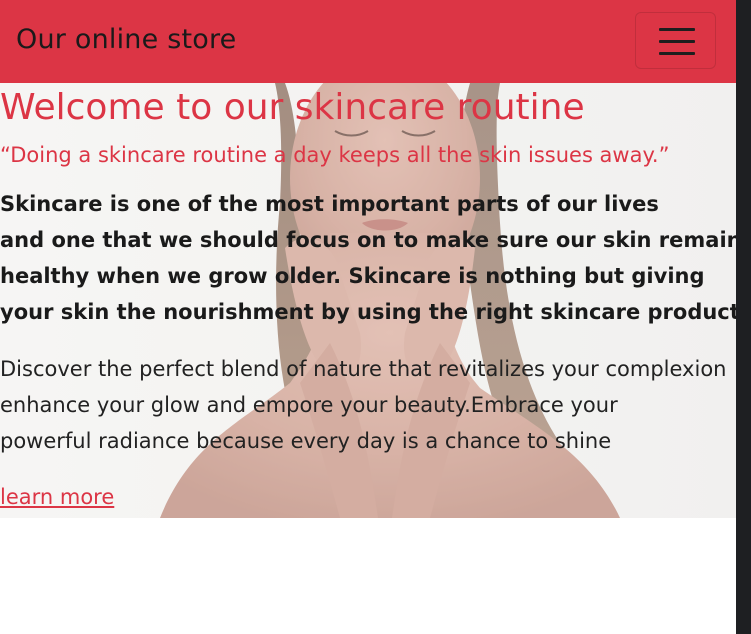  What do you see at coordinates (57, 497) in the screenshot?
I see `learn-more-link: learn more` at bounding box center [57, 497].